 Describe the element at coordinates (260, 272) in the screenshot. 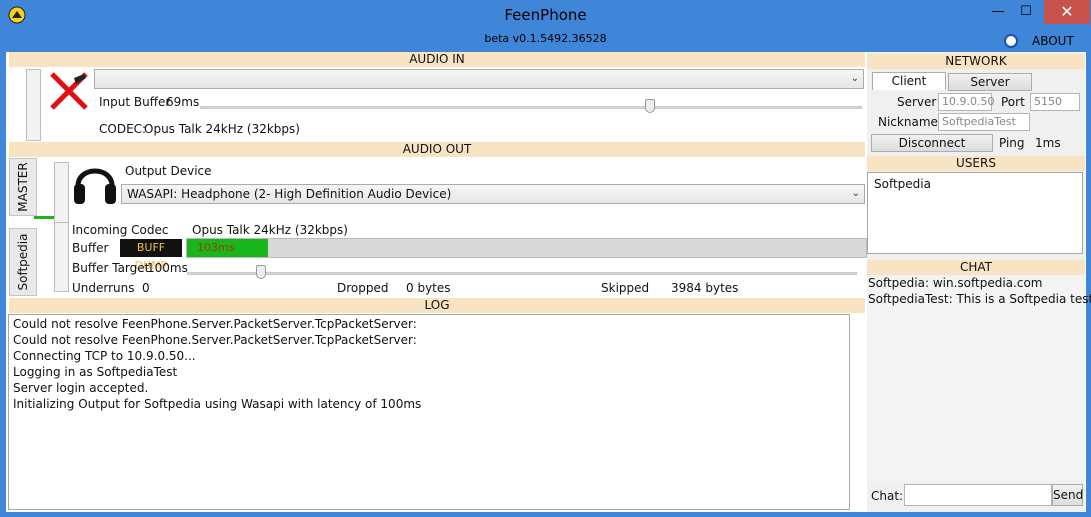

I see `buffer-target-slider` at that location.